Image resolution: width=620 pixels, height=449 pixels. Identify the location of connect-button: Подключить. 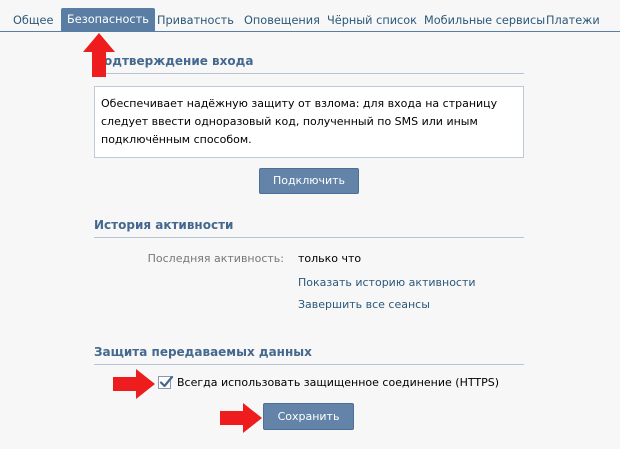
(309, 181).